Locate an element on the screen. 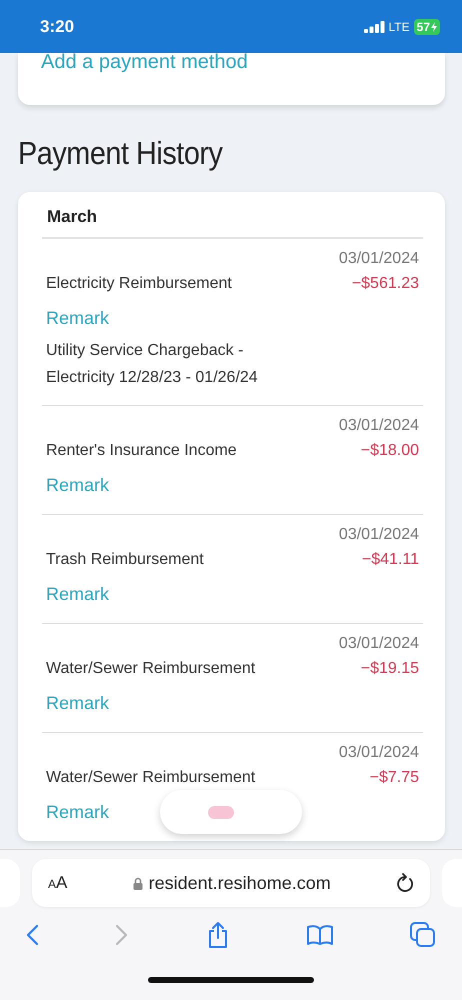 This screenshot has width=462, height=1000. text-size-button: AA is located at coordinates (58, 883).